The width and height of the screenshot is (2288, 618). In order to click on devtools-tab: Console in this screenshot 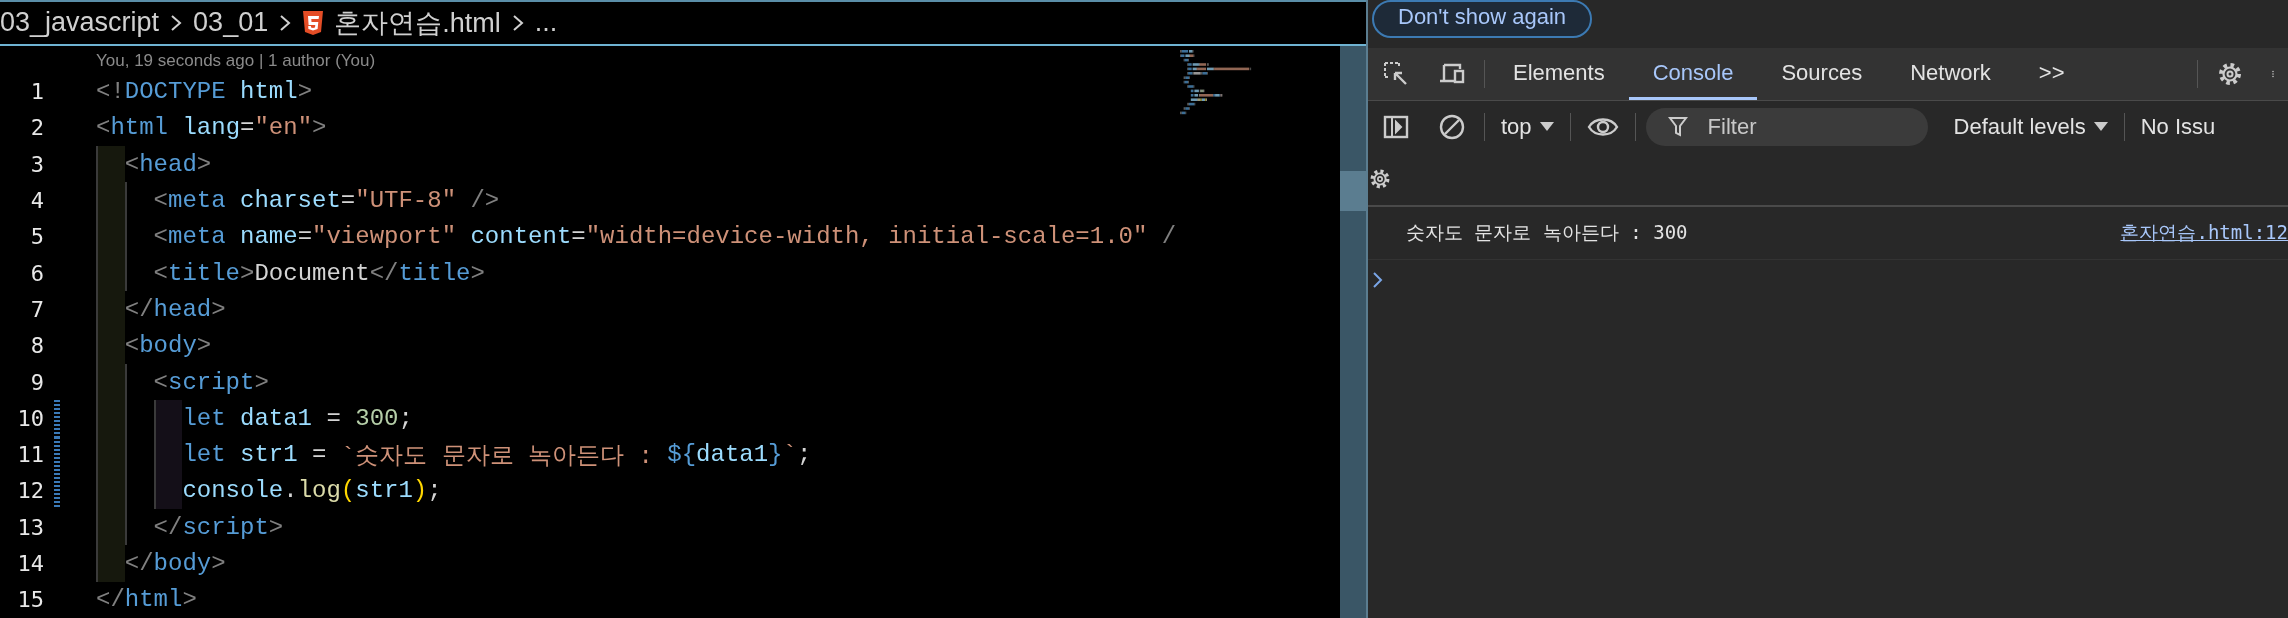, I will do `click(1693, 74)`.